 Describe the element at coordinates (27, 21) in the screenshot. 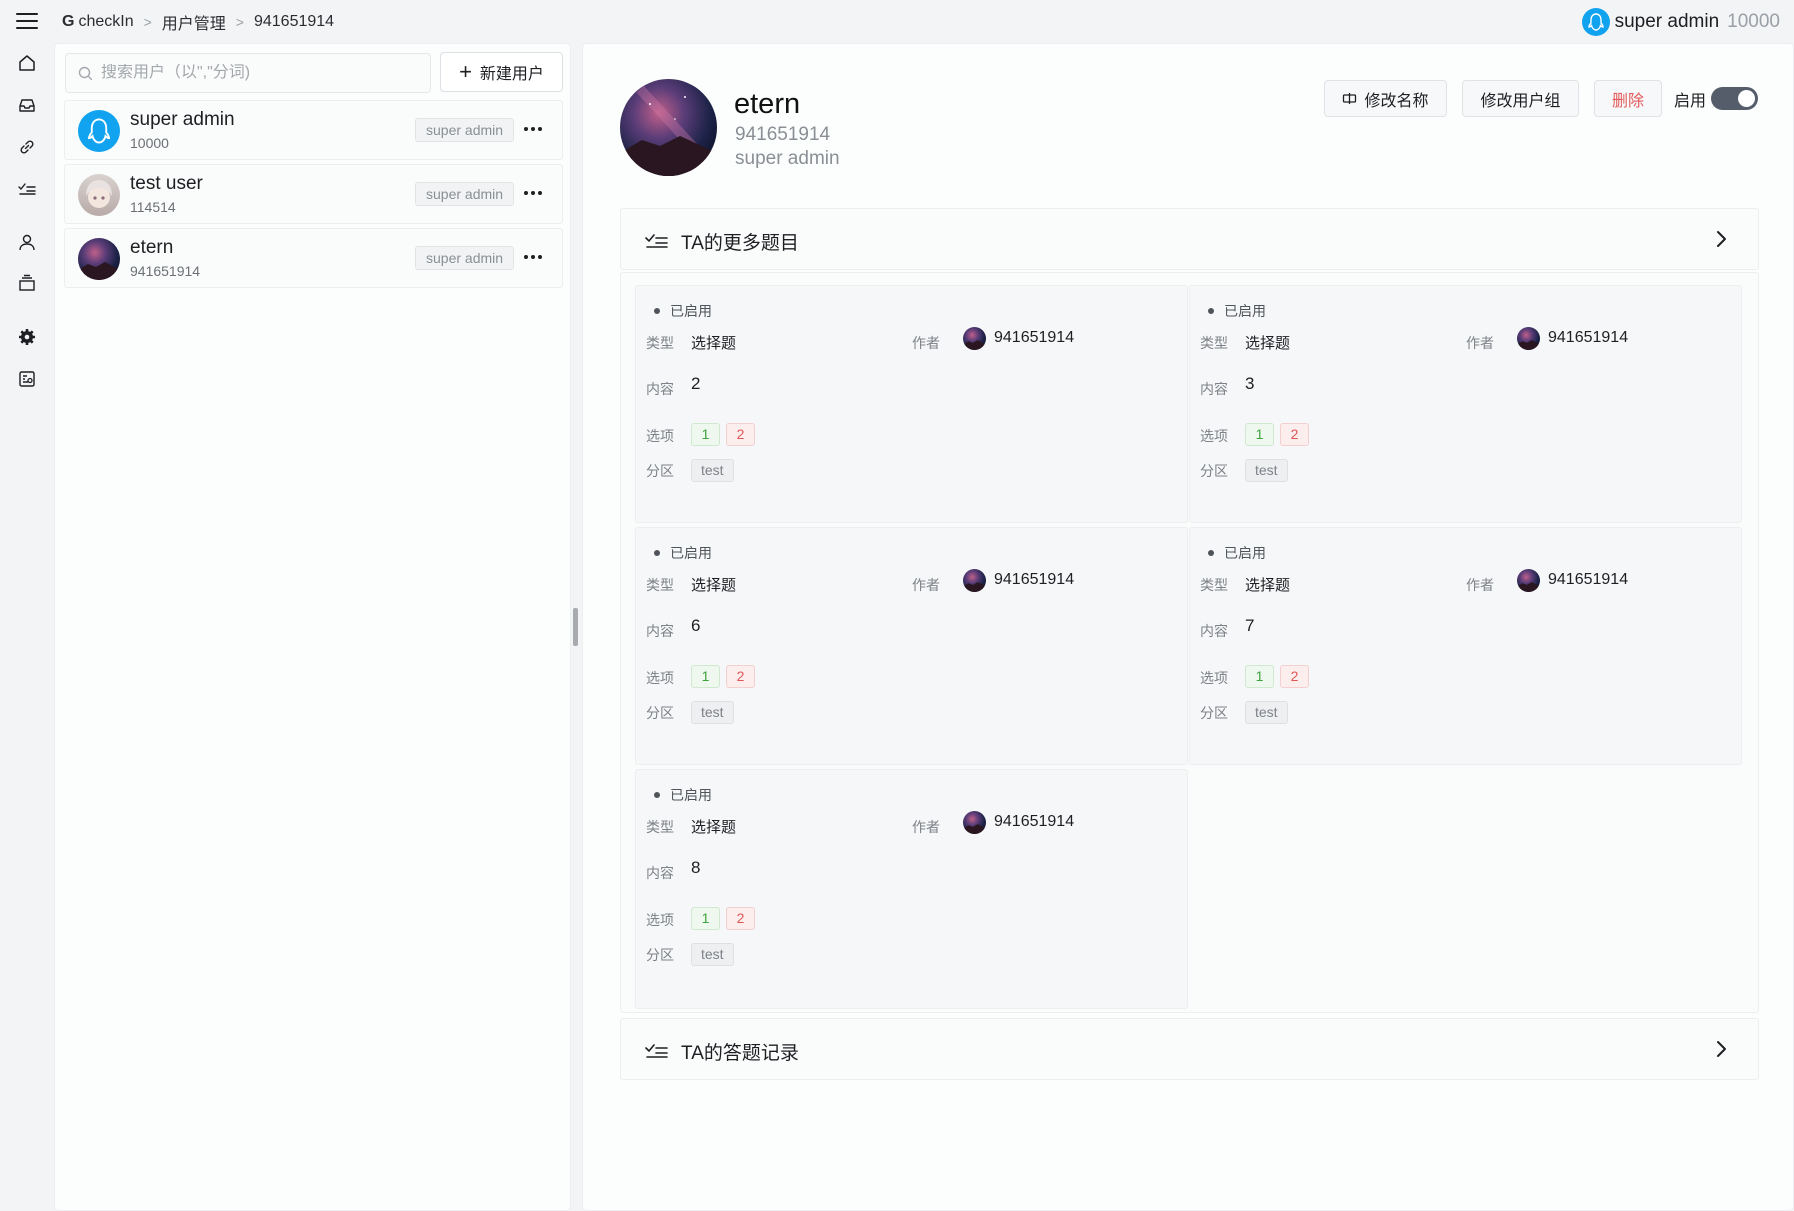

I see `menu-icon` at that location.